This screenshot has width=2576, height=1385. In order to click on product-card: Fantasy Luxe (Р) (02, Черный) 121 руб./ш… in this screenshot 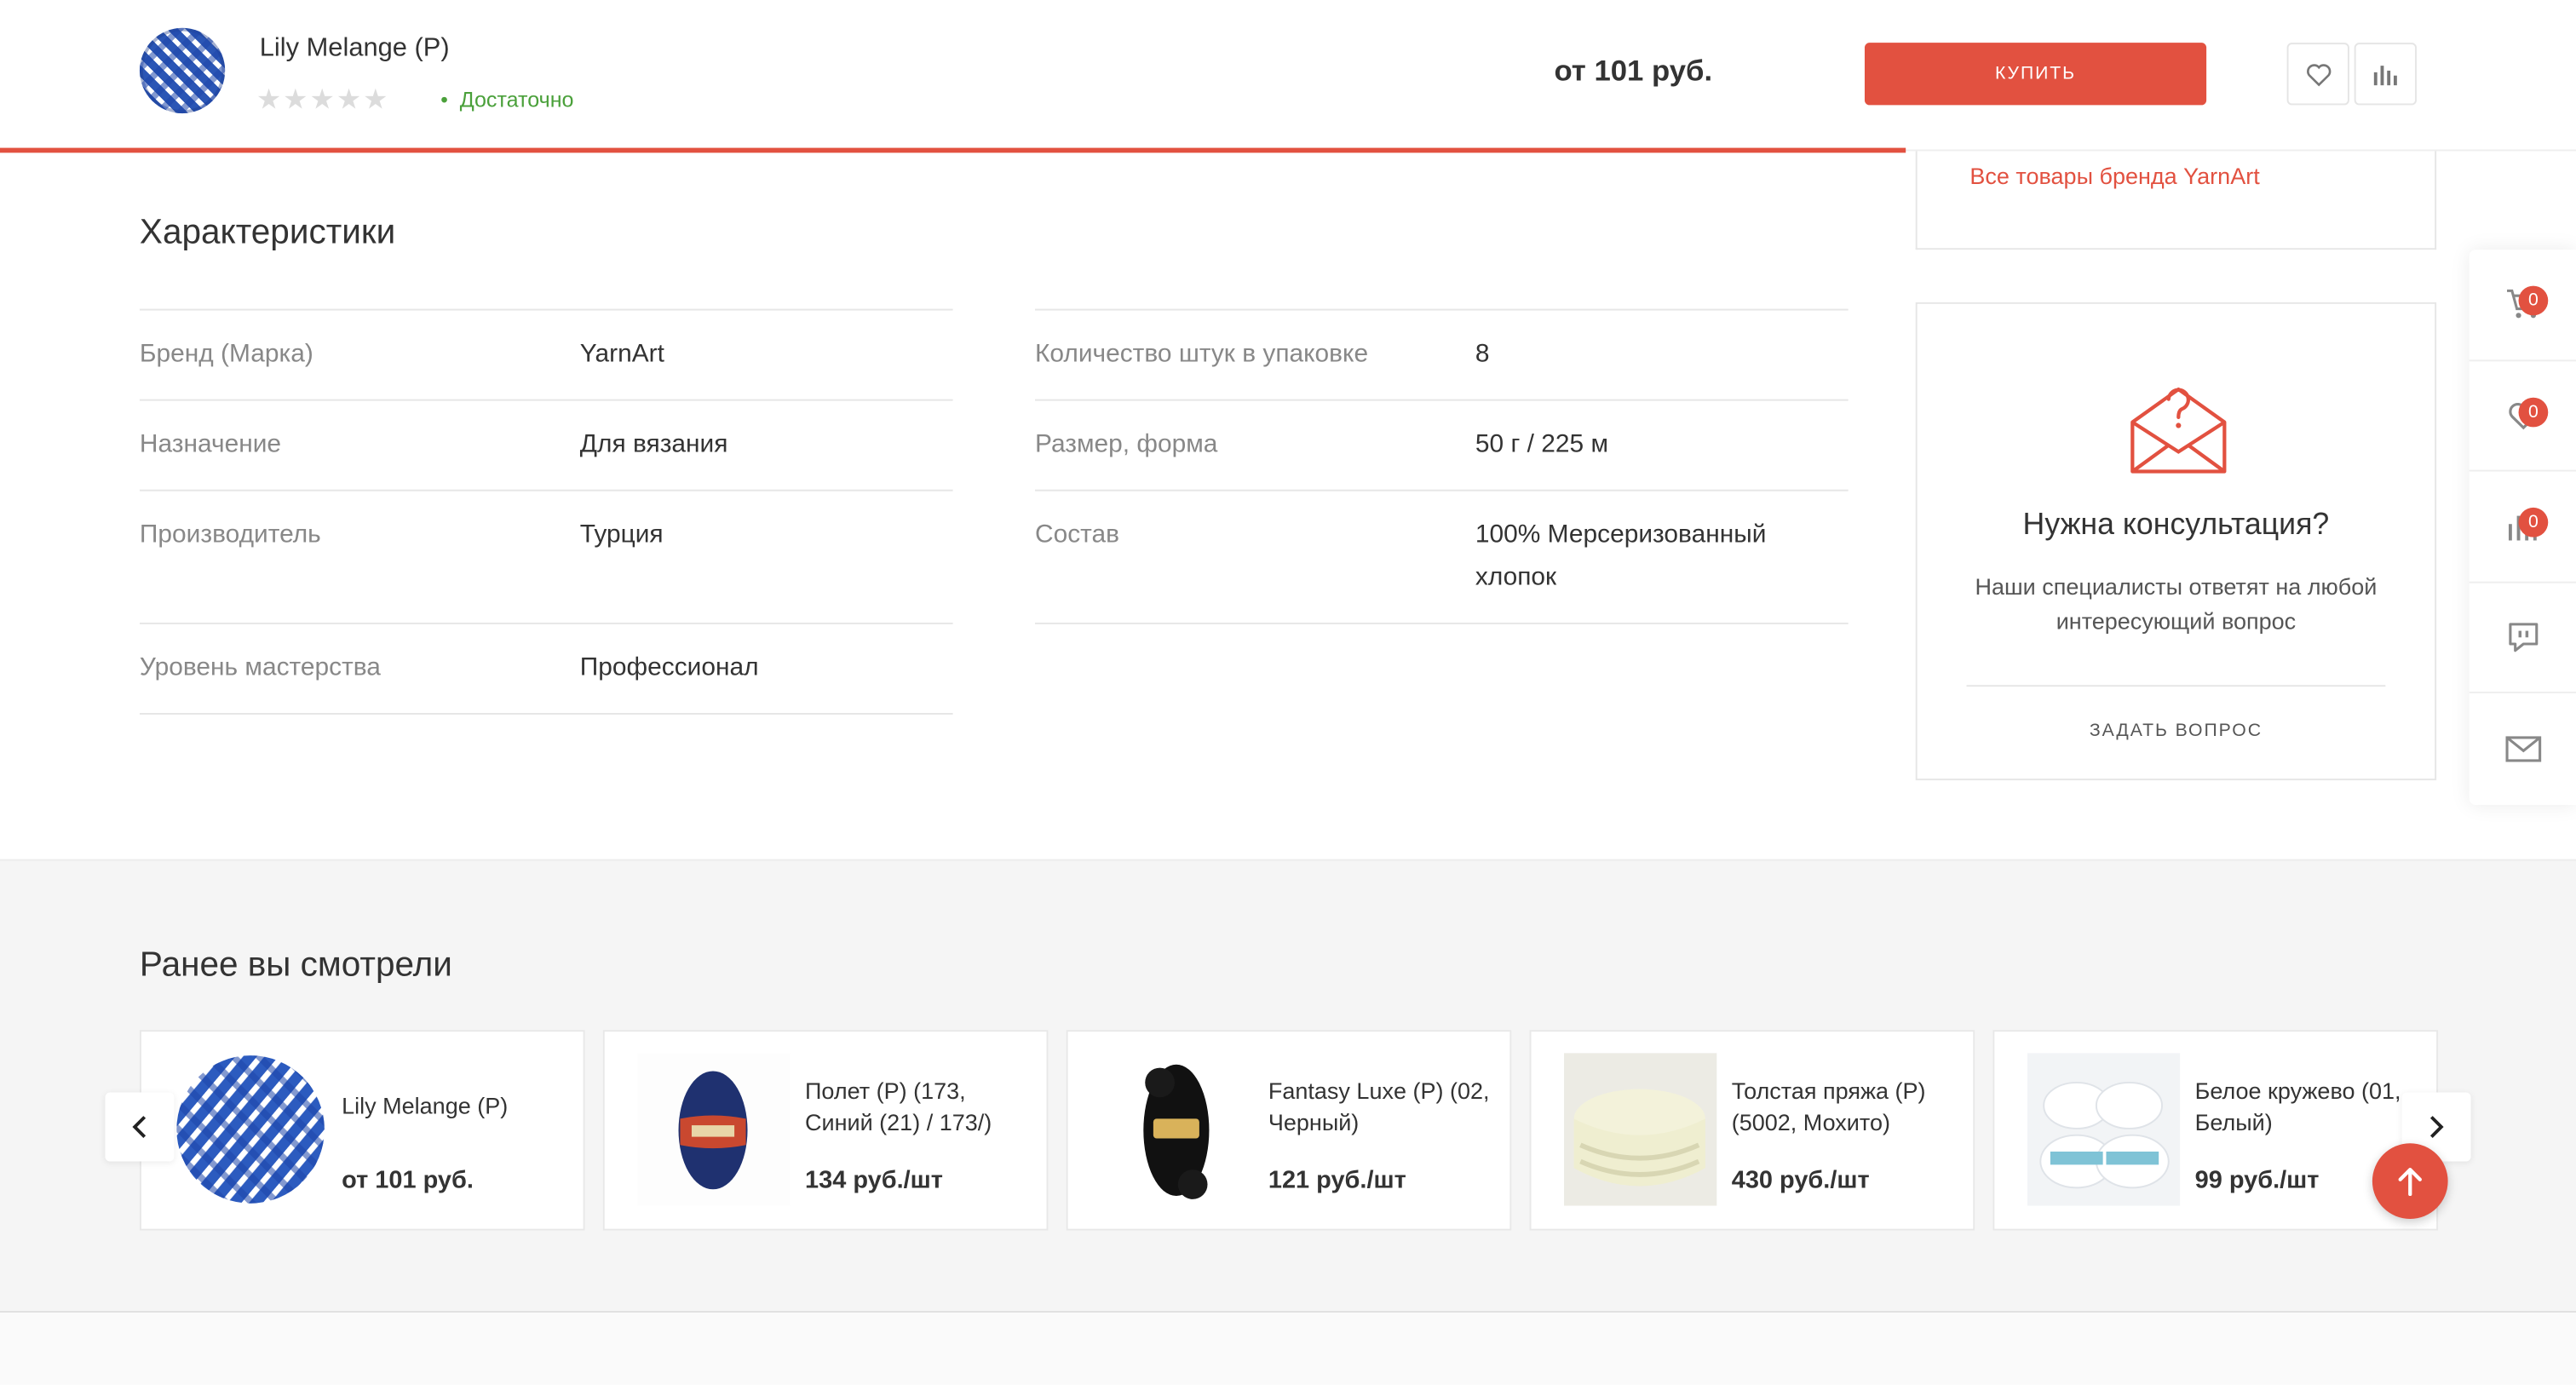, I will do `click(1289, 1130)`.